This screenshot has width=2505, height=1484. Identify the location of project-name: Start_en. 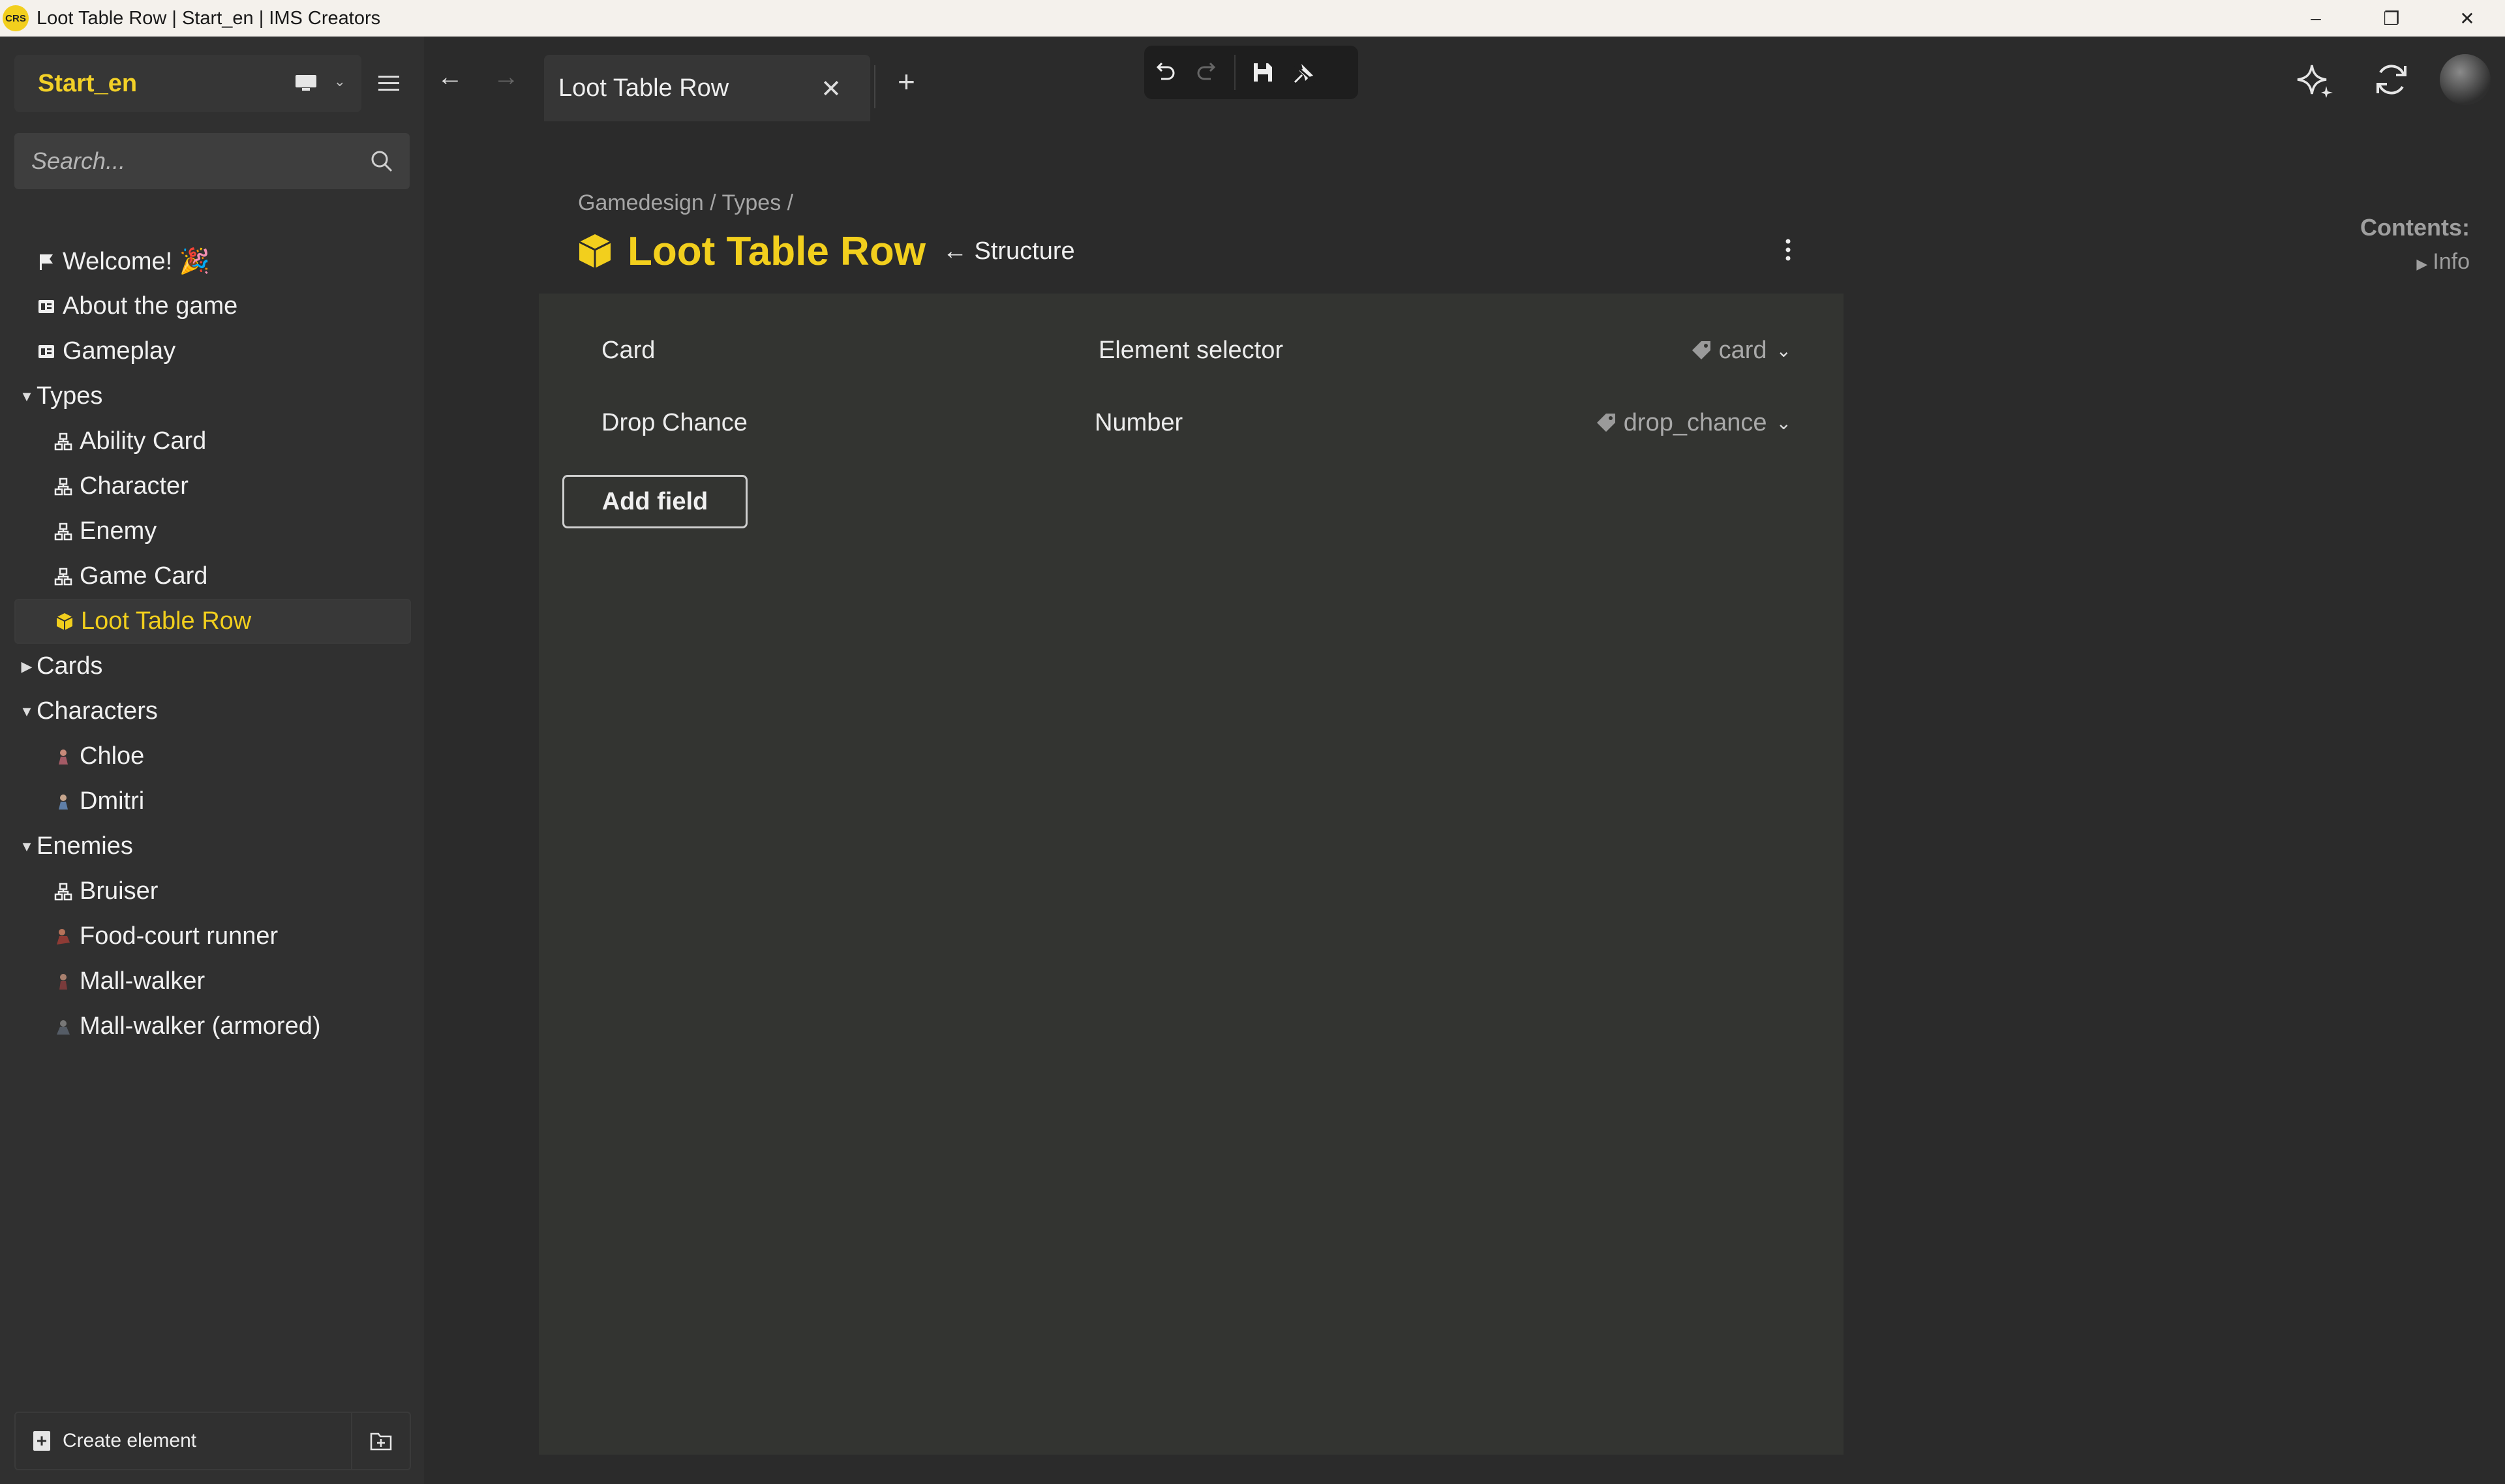
(88, 83).